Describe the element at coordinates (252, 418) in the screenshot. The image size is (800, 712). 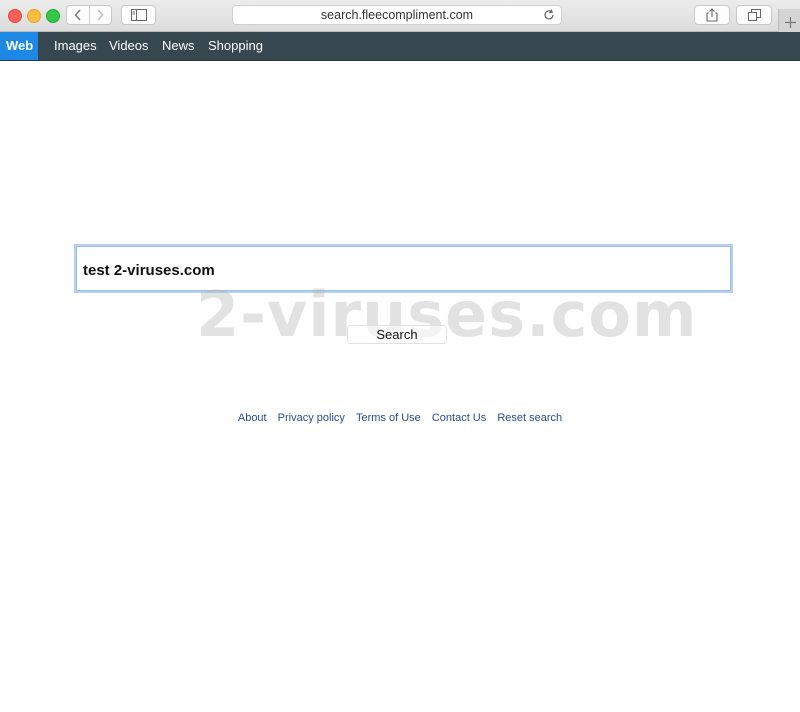
I see `footer-link-about: About` at that location.